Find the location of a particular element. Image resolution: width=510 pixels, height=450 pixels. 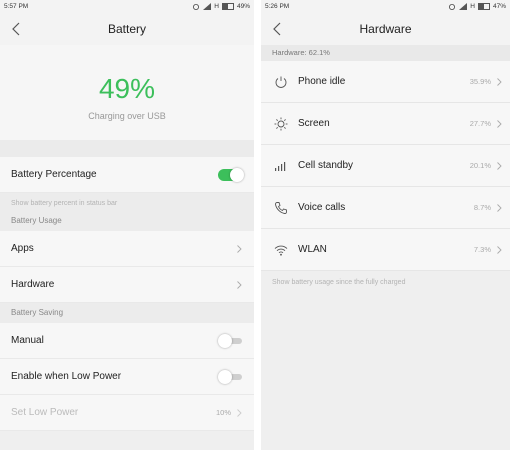

status-battery-percent: 49% is located at coordinates (243, 6).